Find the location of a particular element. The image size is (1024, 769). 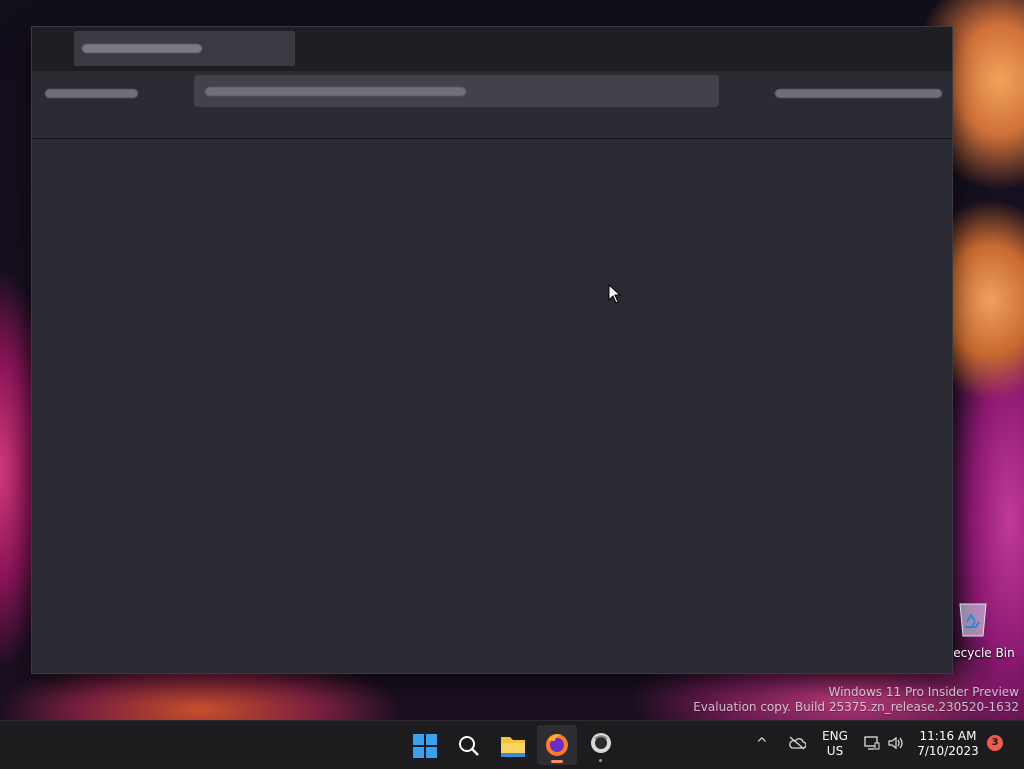

recycle-bin: ecycle Bin is located at coordinates (984, 631).